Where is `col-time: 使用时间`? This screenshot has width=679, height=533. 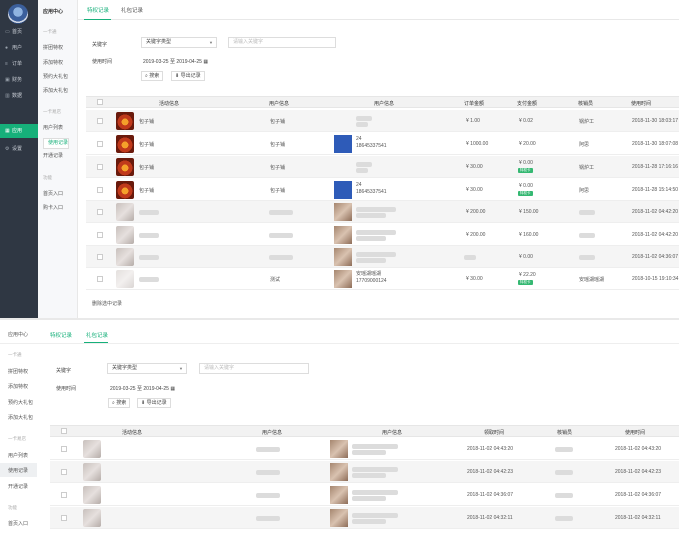 col-time: 使用时间 is located at coordinates (635, 433).